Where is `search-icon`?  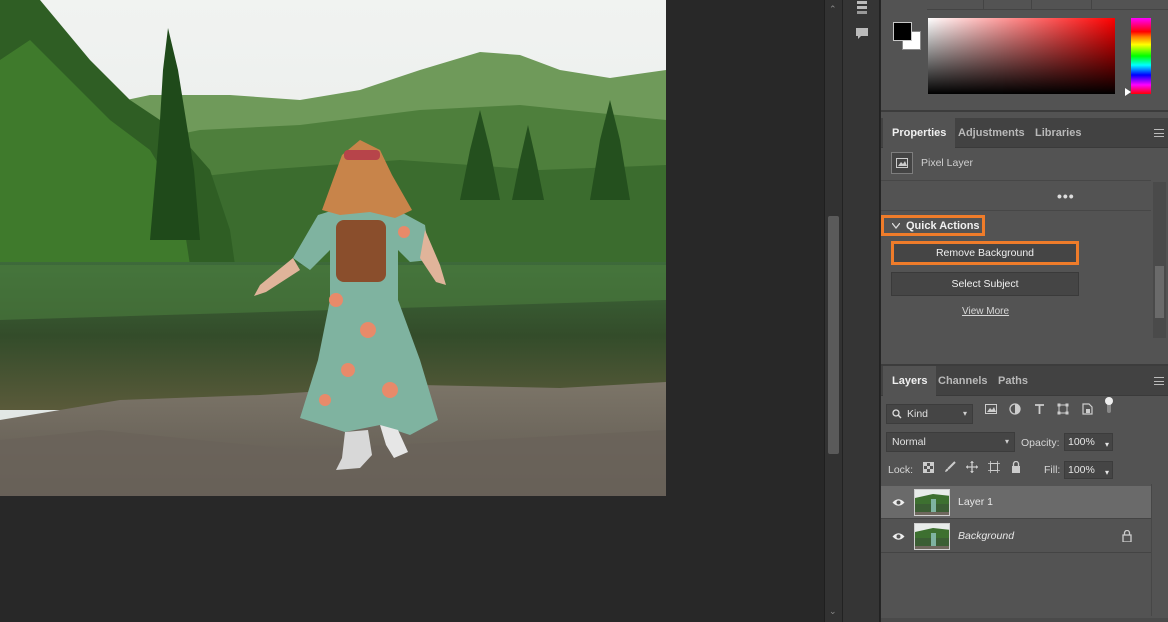 search-icon is located at coordinates (897, 414).